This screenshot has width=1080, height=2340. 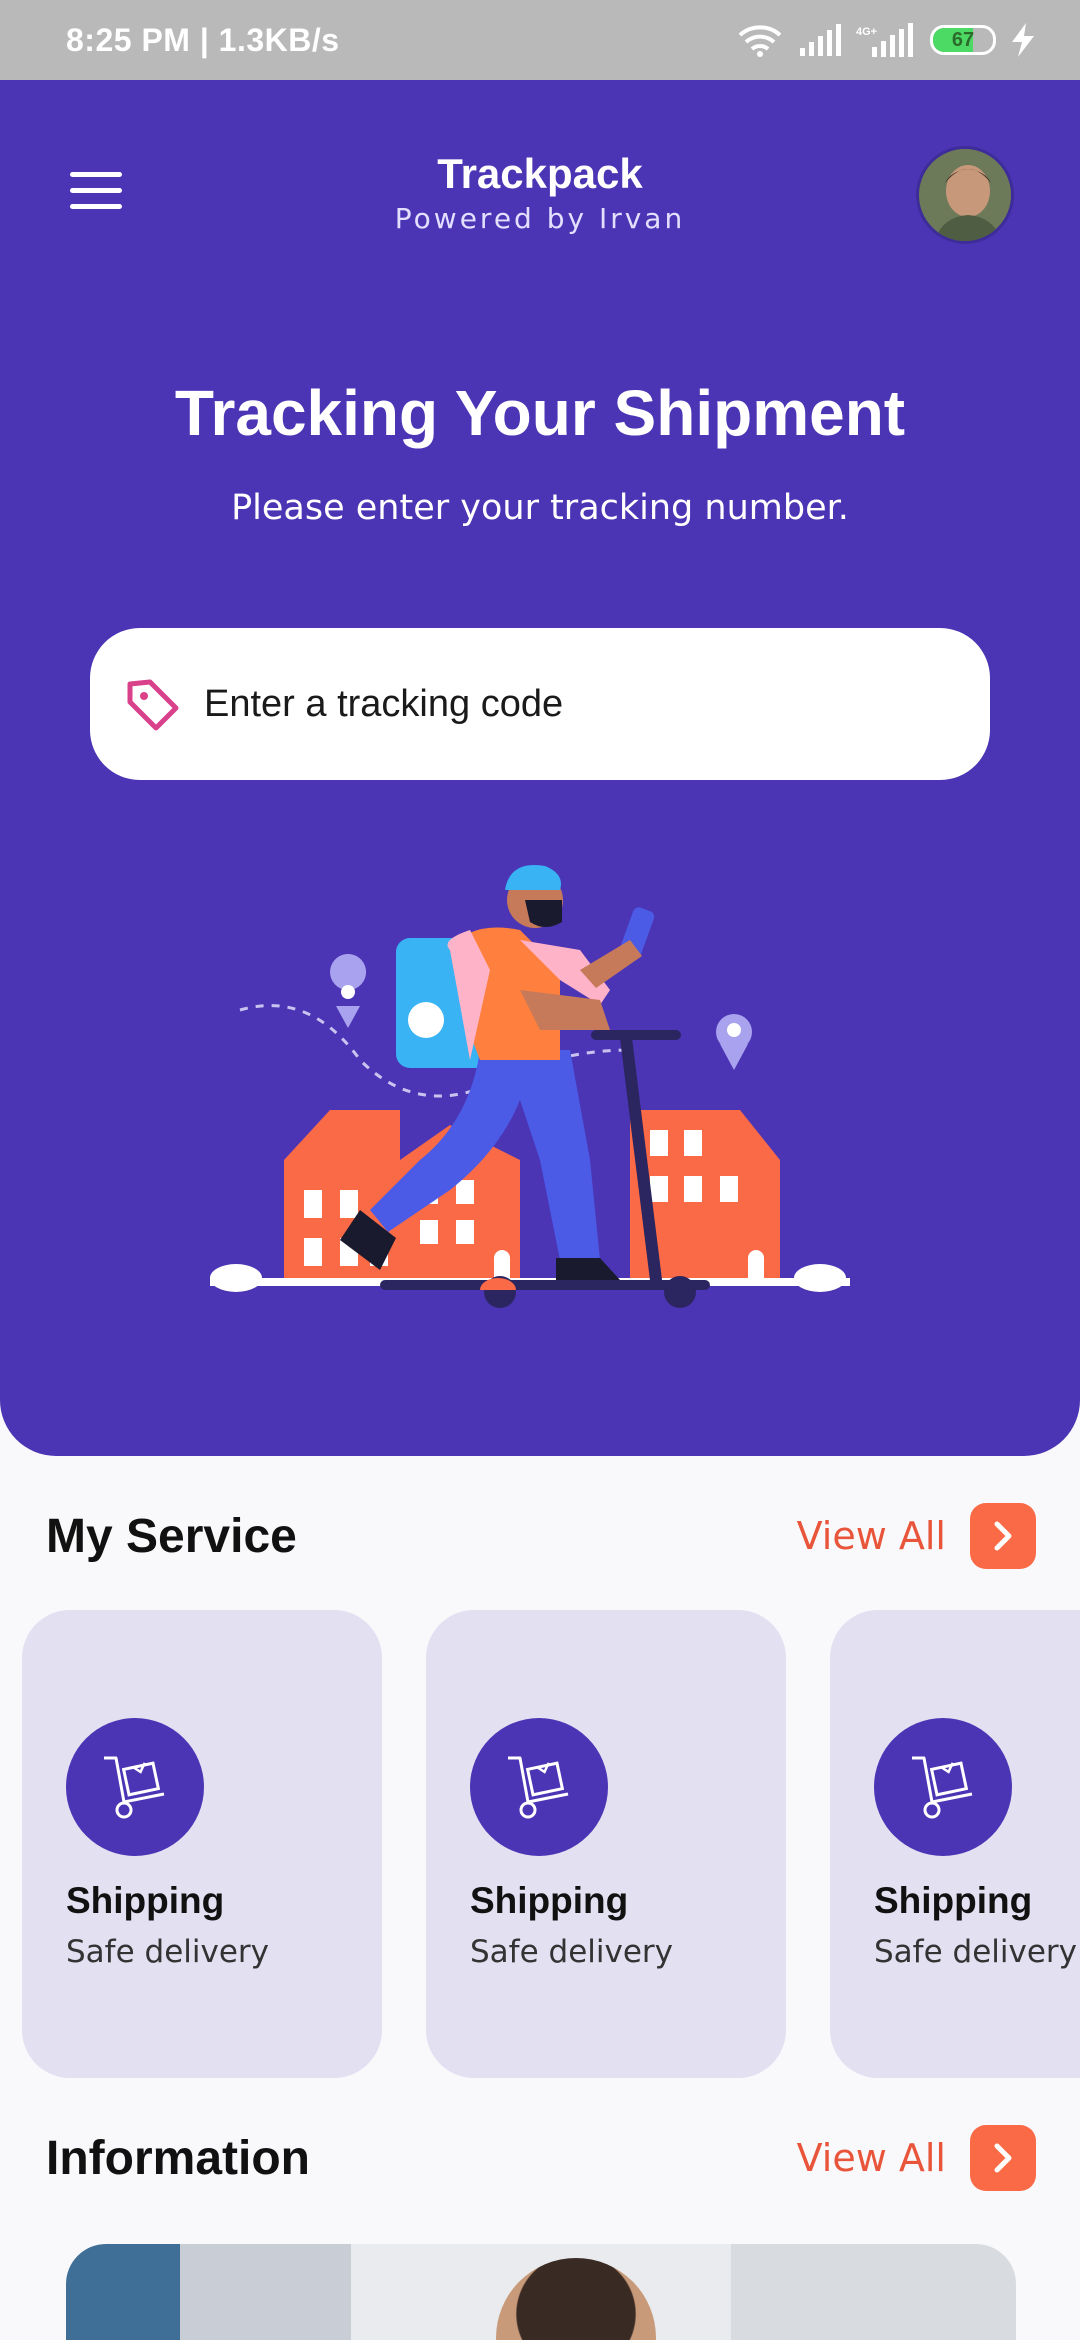 What do you see at coordinates (1023, 40) in the screenshot?
I see `charging-icon` at bounding box center [1023, 40].